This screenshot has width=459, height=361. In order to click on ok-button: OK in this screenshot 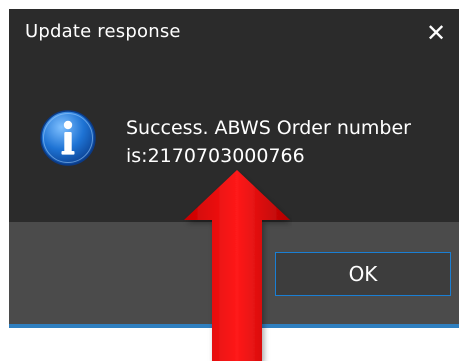, I will do `click(363, 274)`.